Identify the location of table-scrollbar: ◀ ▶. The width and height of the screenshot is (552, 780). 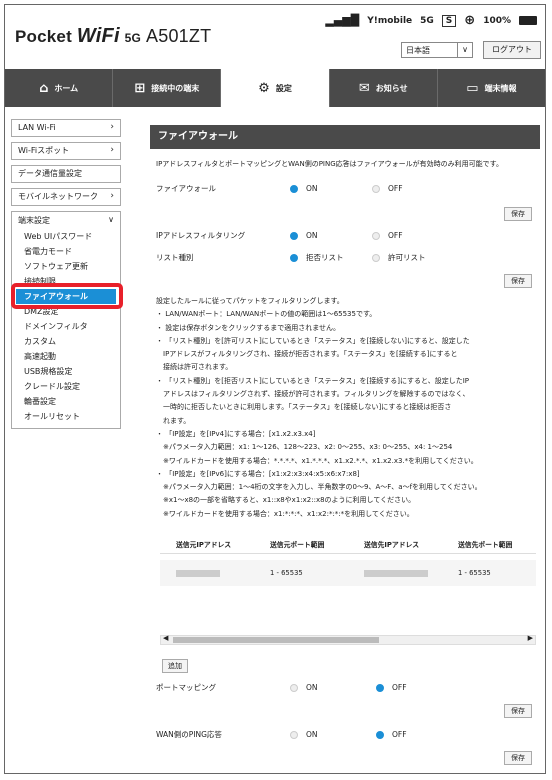
(348, 639).